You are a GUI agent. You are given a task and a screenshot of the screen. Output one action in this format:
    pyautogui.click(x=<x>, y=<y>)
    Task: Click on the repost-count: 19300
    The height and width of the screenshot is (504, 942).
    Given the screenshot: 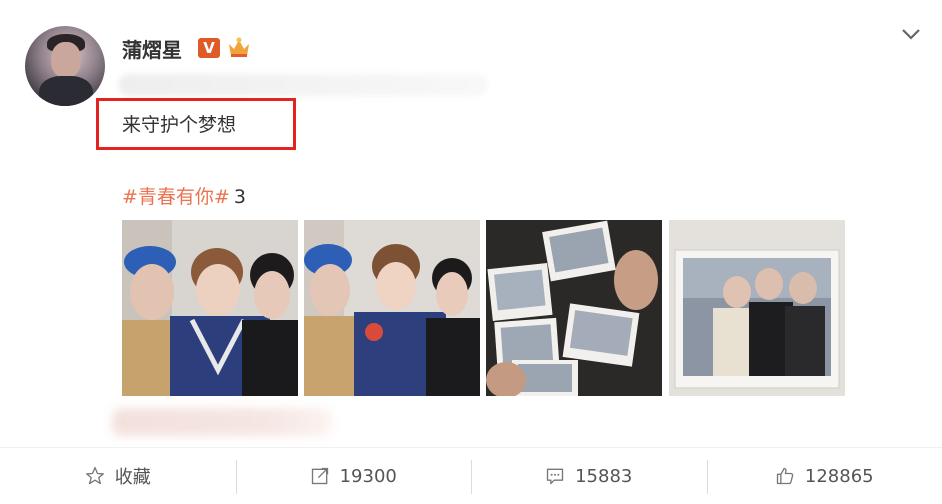 What is the action you would take?
    pyautogui.click(x=368, y=476)
    